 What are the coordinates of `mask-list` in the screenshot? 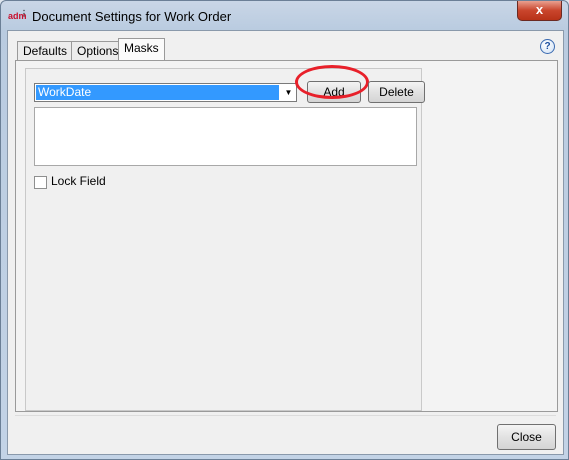 It's located at (225, 136).